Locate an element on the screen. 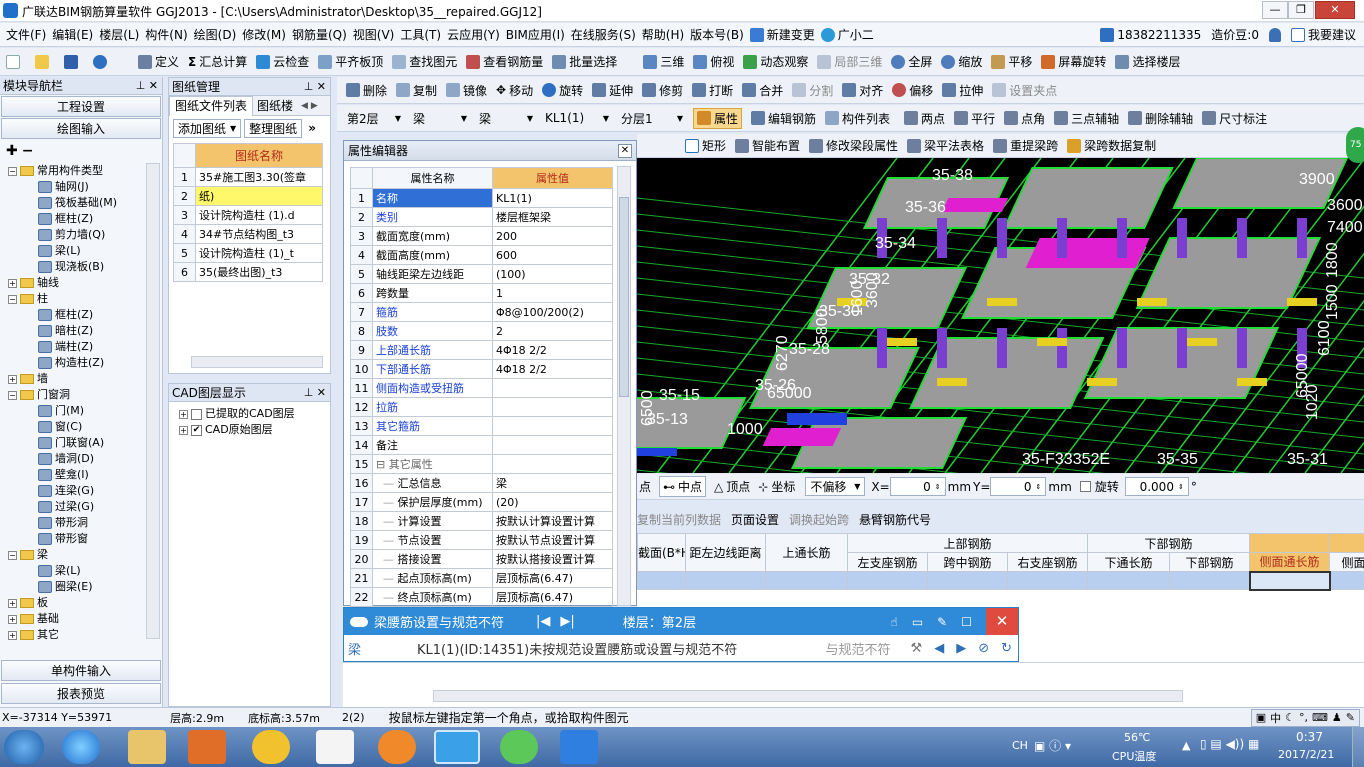 This screenshot has height=767, width=1364. ignore-icon: ⊘ is located at coordinates (983, 648).